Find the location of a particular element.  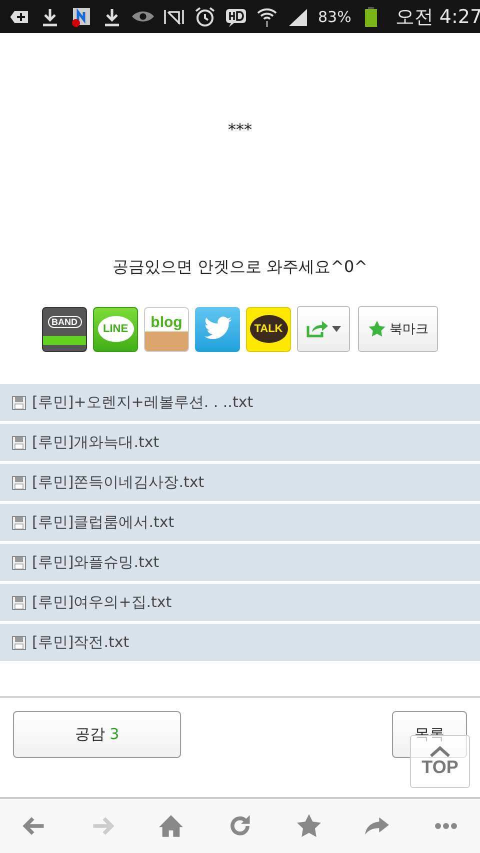

post-message: 공금있으면 안겟으로 와주세요^0^ is located at coordinates (240, 267).